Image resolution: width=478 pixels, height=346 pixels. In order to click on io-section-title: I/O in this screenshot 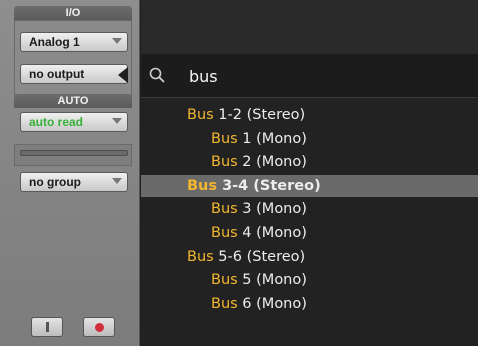, I will do `click(73, 13)`.